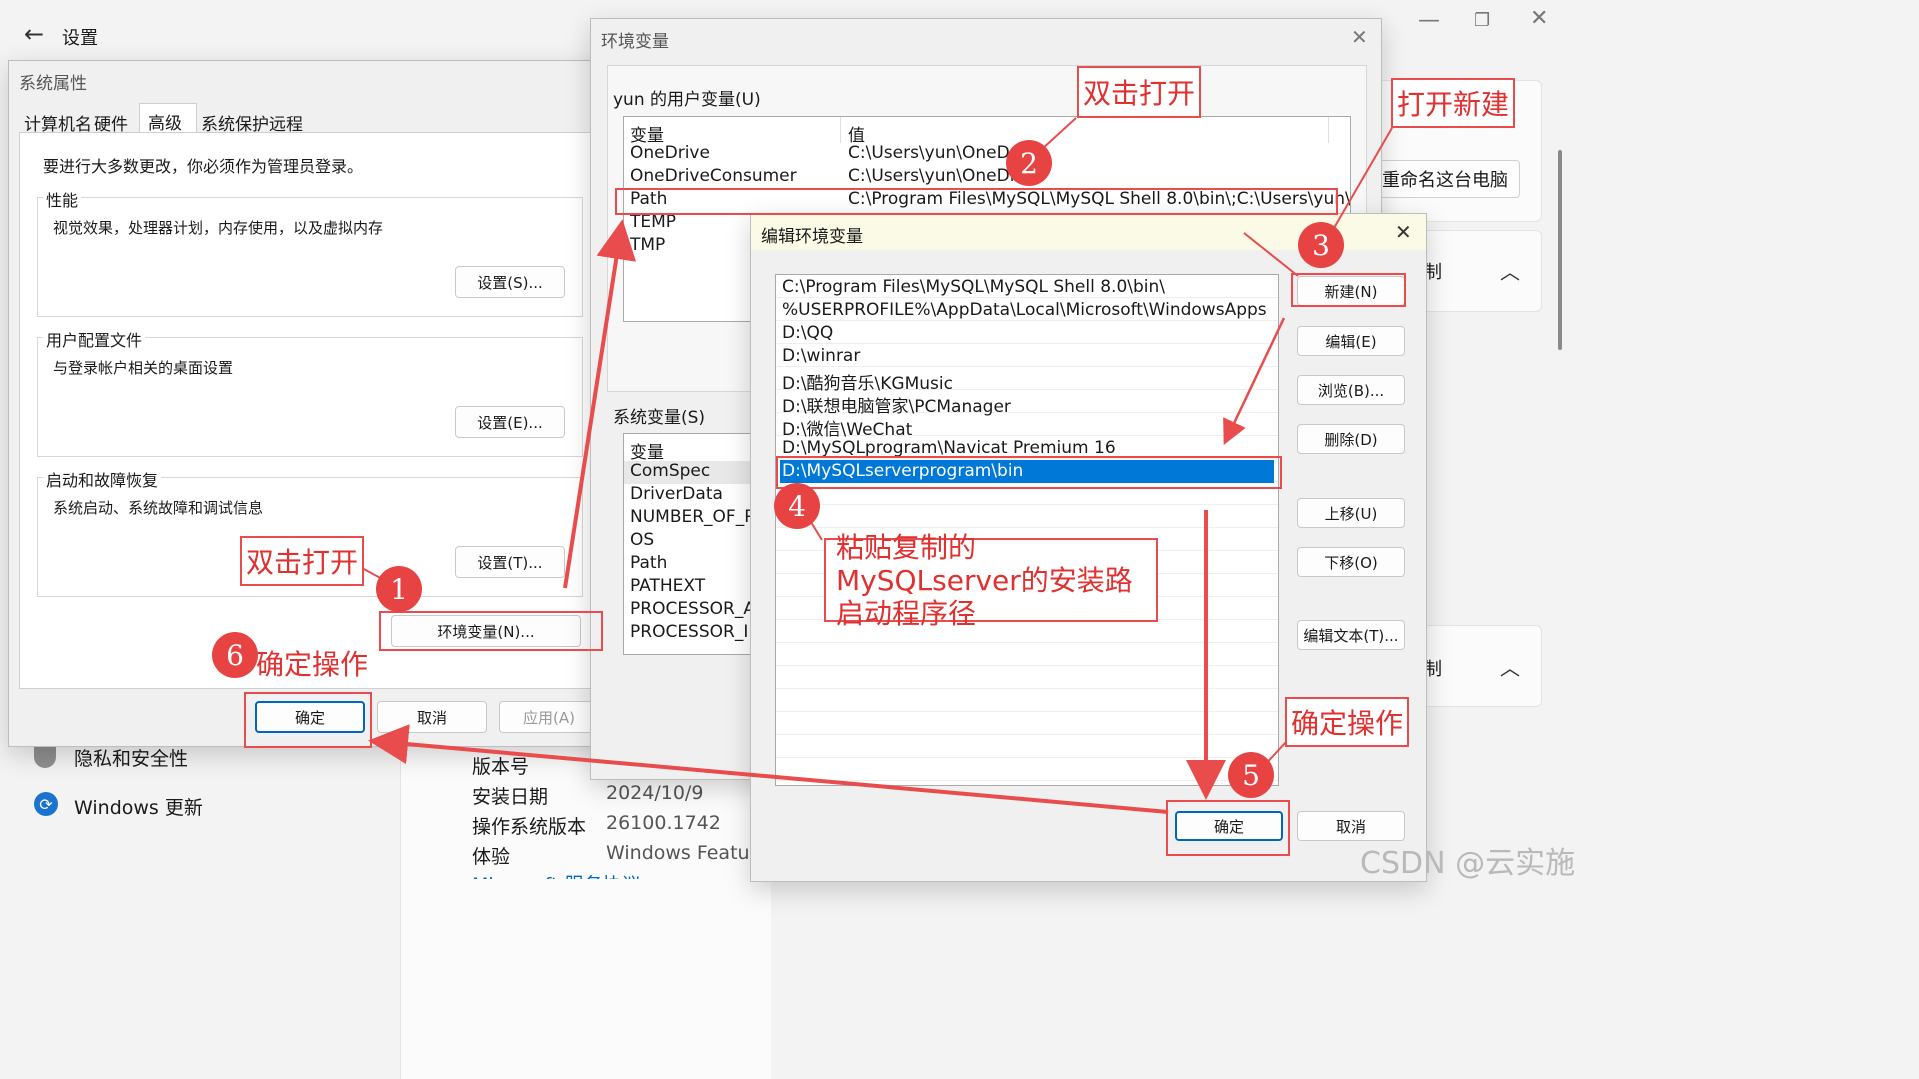 This screenshot has height=1079, width=1919. I want to click on step-6-badge: 6, so click(235, 655).